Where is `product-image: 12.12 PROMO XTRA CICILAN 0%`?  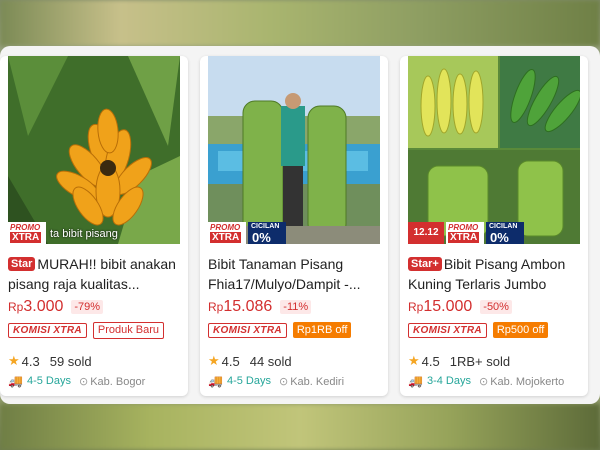
product-image: 12.12 PROMO XTRA CICILAN 0% is located at coordinates (494, 150).